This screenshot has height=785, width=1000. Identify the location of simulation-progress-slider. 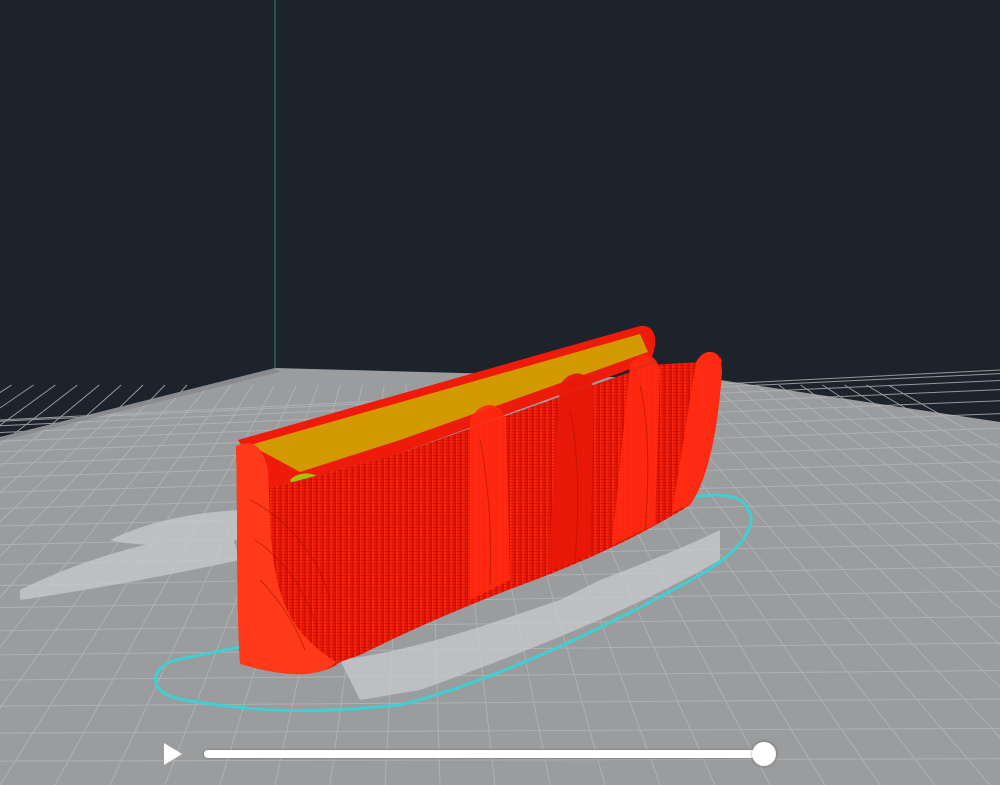
(490, 754).